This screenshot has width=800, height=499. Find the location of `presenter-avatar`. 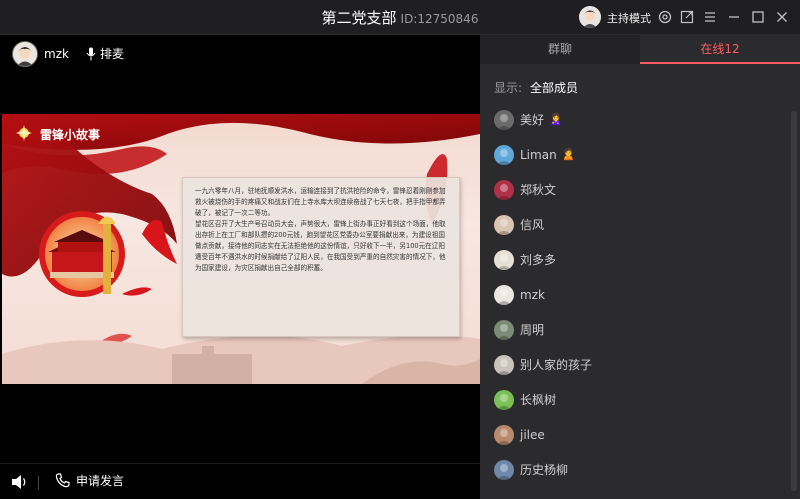

presenter-avatar is located at coordinates (25, 54).